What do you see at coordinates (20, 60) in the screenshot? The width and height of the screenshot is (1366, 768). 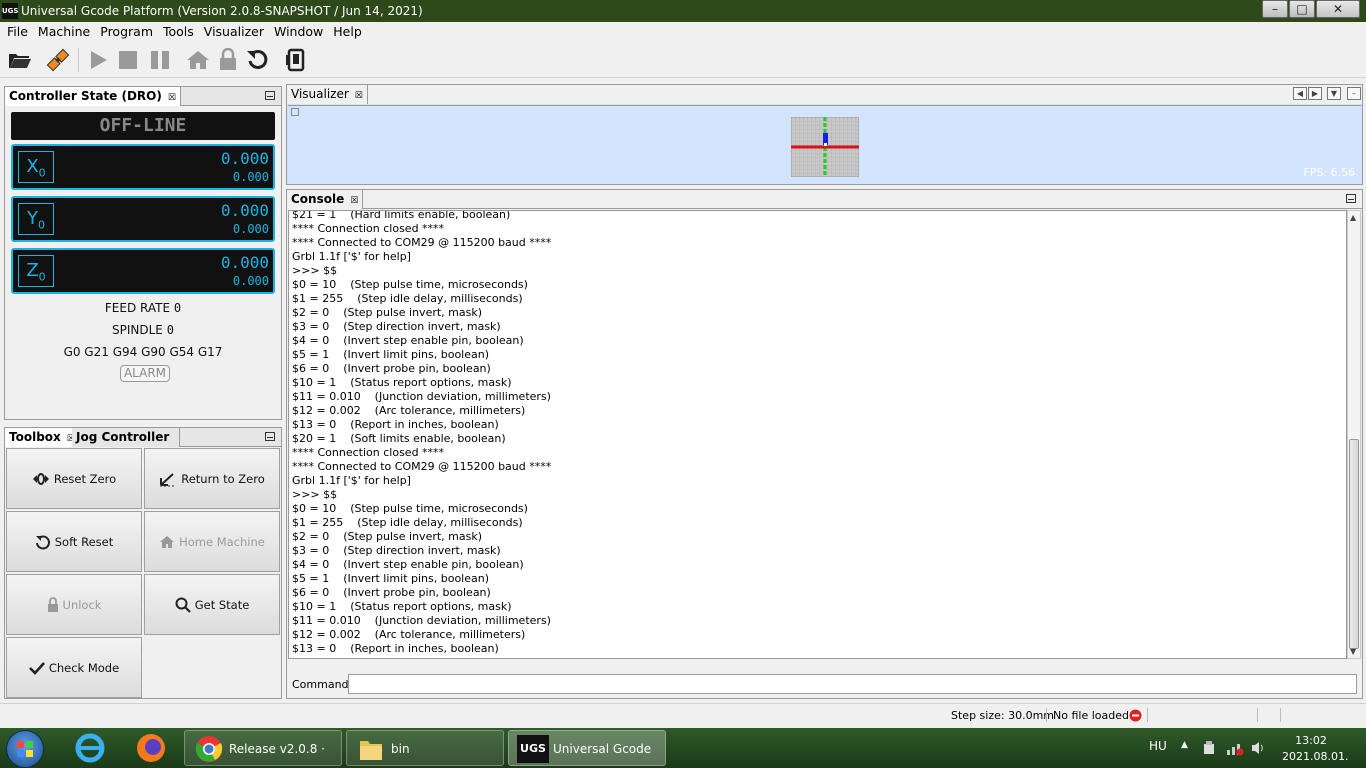 I see `open-folder-icon` at bounding box center [20, 60].